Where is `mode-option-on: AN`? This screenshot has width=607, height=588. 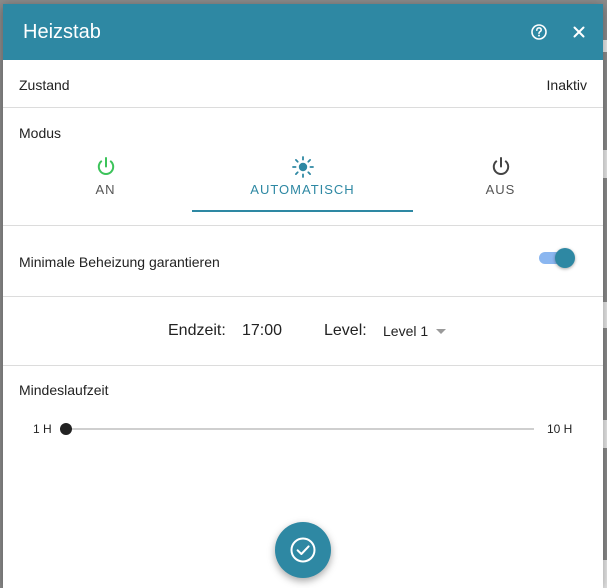
mode-option-on: AN is located at coordinates (109, 182).